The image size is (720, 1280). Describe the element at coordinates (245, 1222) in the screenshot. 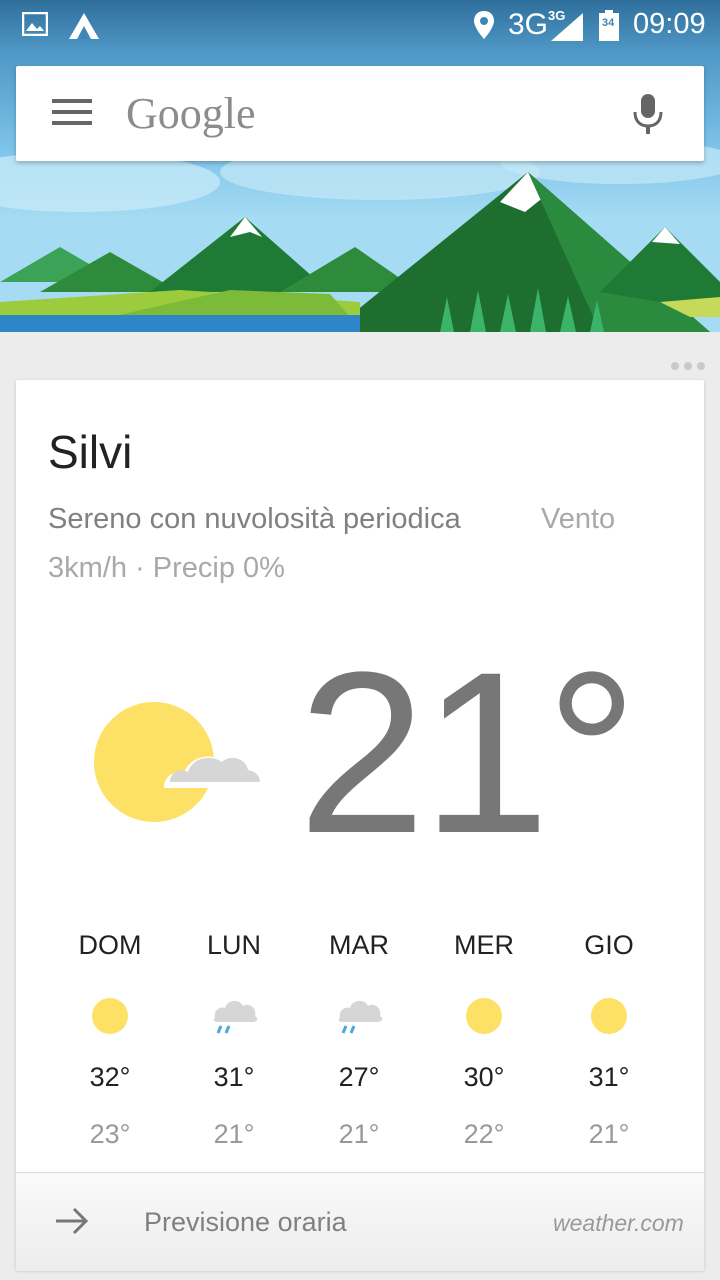

I see `hourly-forecast-link: Previsione oraria` at that location.